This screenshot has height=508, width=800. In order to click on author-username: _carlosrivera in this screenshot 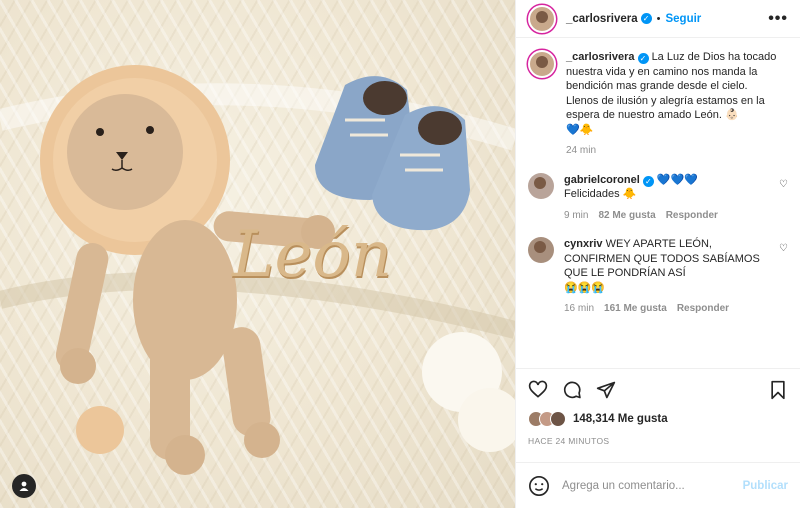, I will do `click(602, 19)`.